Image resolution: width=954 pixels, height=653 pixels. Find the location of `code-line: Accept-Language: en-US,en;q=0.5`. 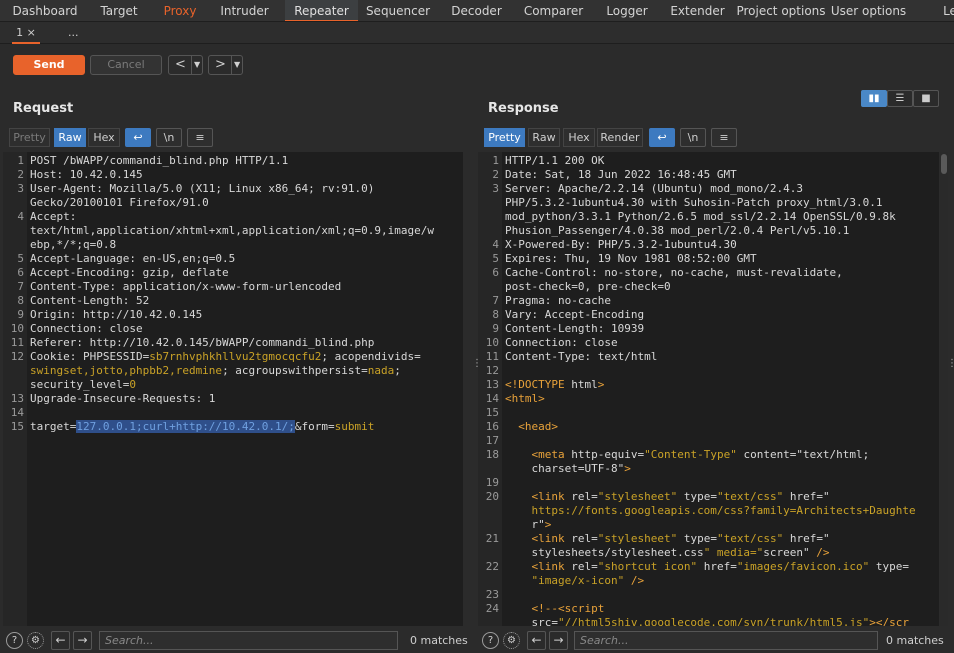

code-line: Accept-Language: en-US,en;q=0.5 is located at coordinates (132, 259).